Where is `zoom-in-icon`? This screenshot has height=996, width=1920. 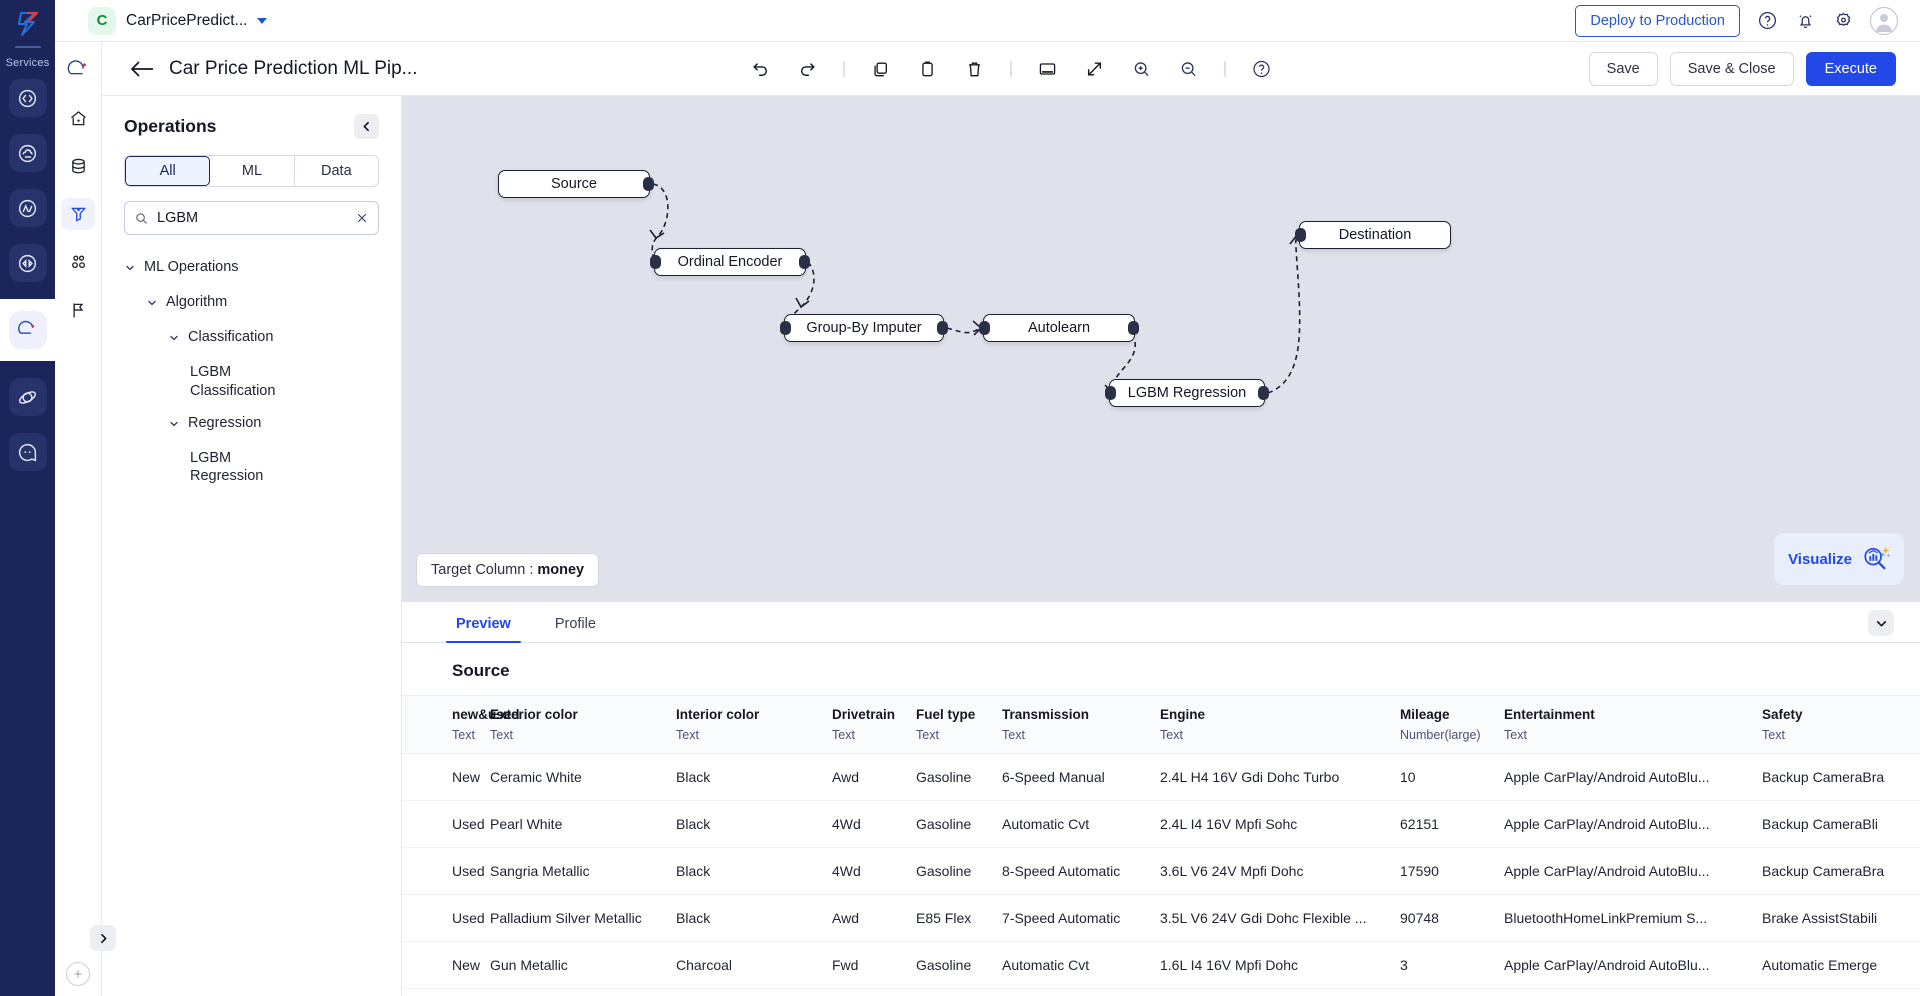 zoom-in-icon is located at coordinates (1142, 69).